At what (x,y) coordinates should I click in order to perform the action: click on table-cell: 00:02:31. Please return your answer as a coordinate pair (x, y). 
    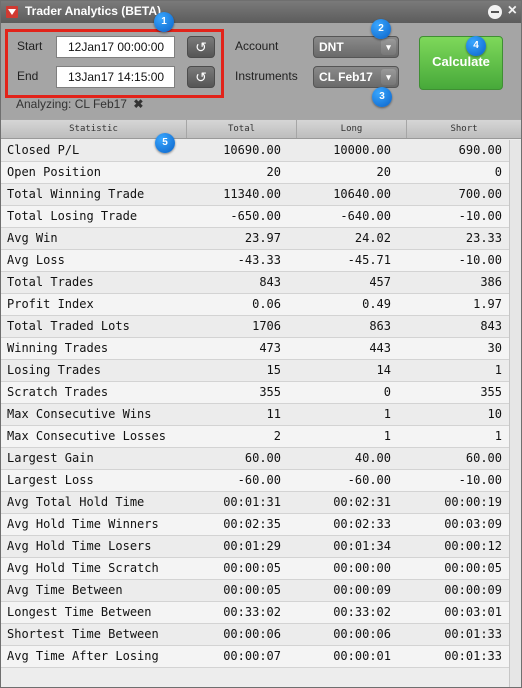
    Looking at the image, I should click on (362, 502).